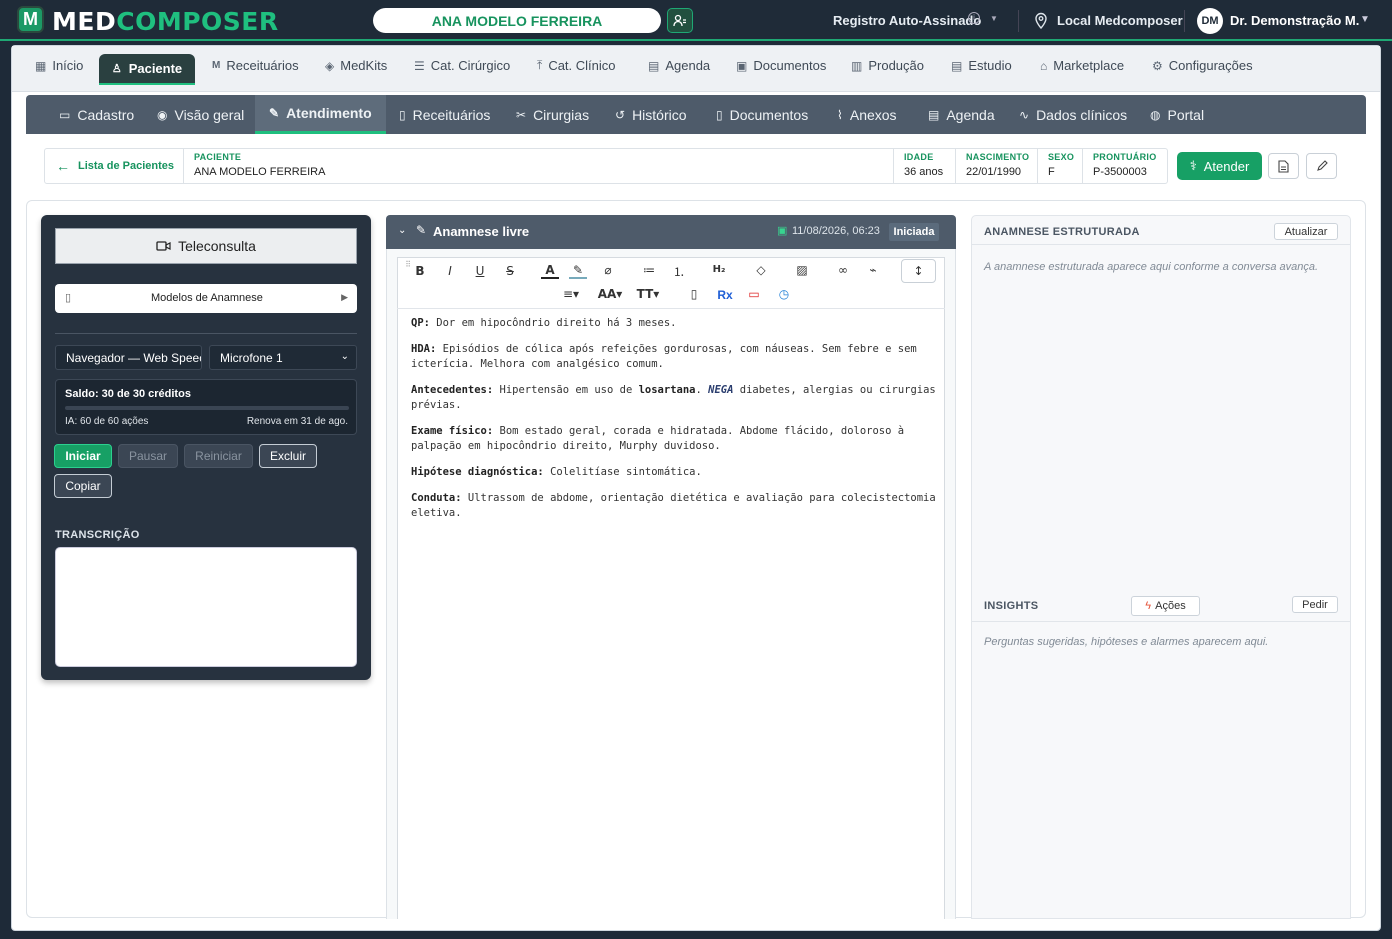 Image resolution: width=1392 pixels, height=939 pixels. I want to click on tab-cirurgias: ✂ Cirurgias, so click(552, 114).